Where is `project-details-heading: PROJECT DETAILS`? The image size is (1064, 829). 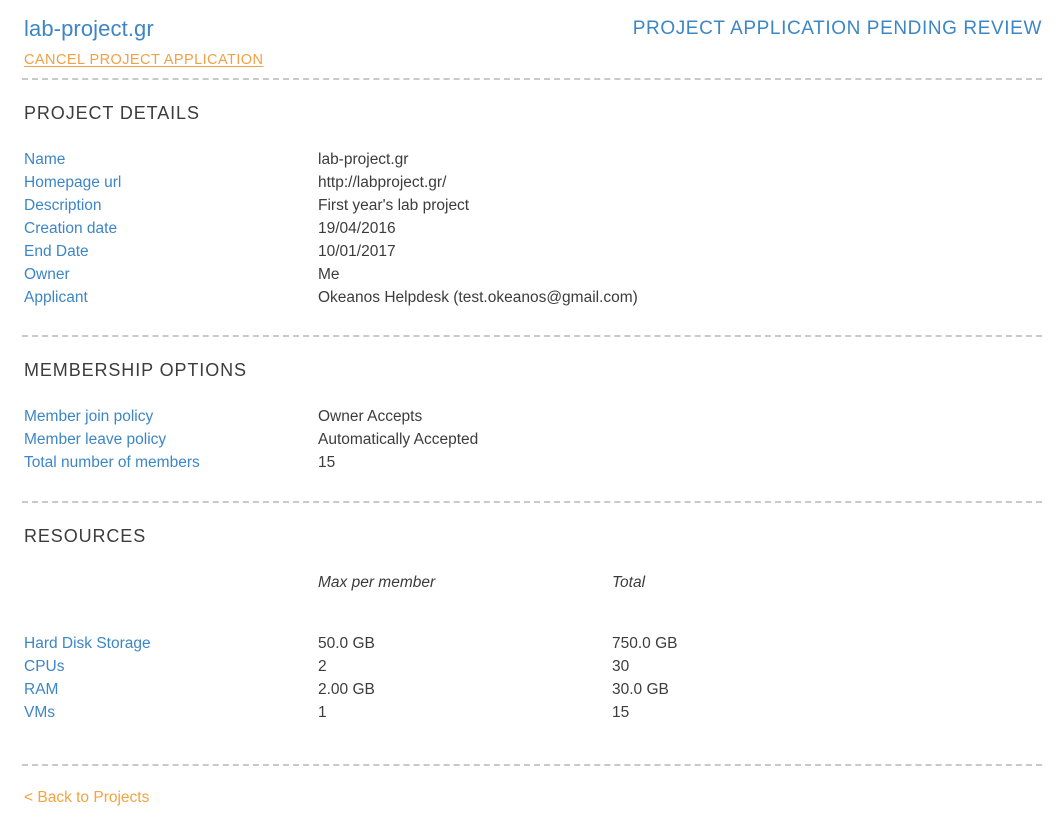 project-details-heading: PROJECT DETAILS is located at coordinates (112, 113).